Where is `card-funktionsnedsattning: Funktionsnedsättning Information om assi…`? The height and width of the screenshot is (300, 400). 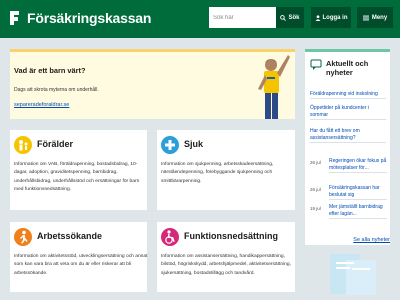
card-funktionsnedsattning: Funktionsnedsättning Information om assi… is located at coordinates (226, 257).